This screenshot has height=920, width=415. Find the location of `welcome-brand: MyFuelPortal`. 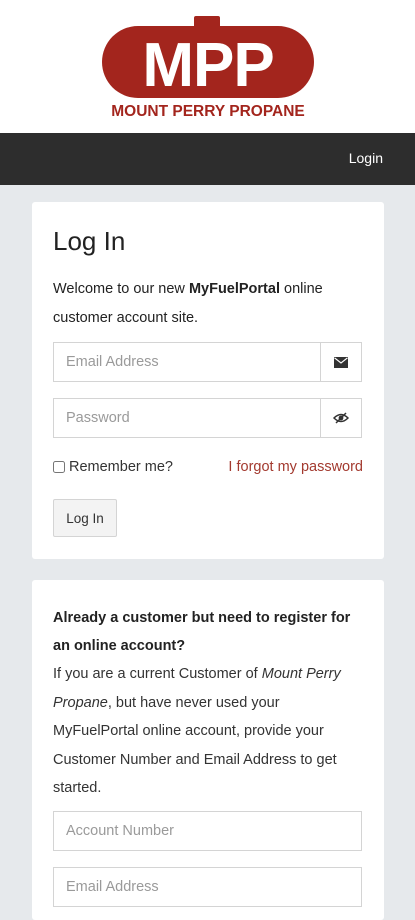

welcome-brand: MyFuelPortal is located at coordinates (234, 289).